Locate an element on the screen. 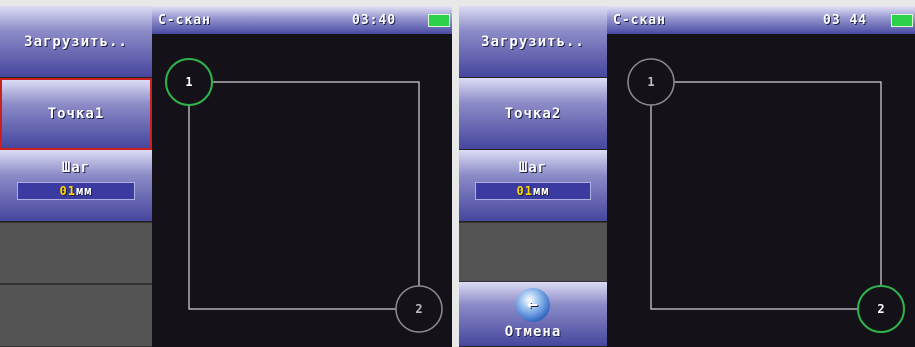  point-button: Точка1 is located at coordinates (76, 114).